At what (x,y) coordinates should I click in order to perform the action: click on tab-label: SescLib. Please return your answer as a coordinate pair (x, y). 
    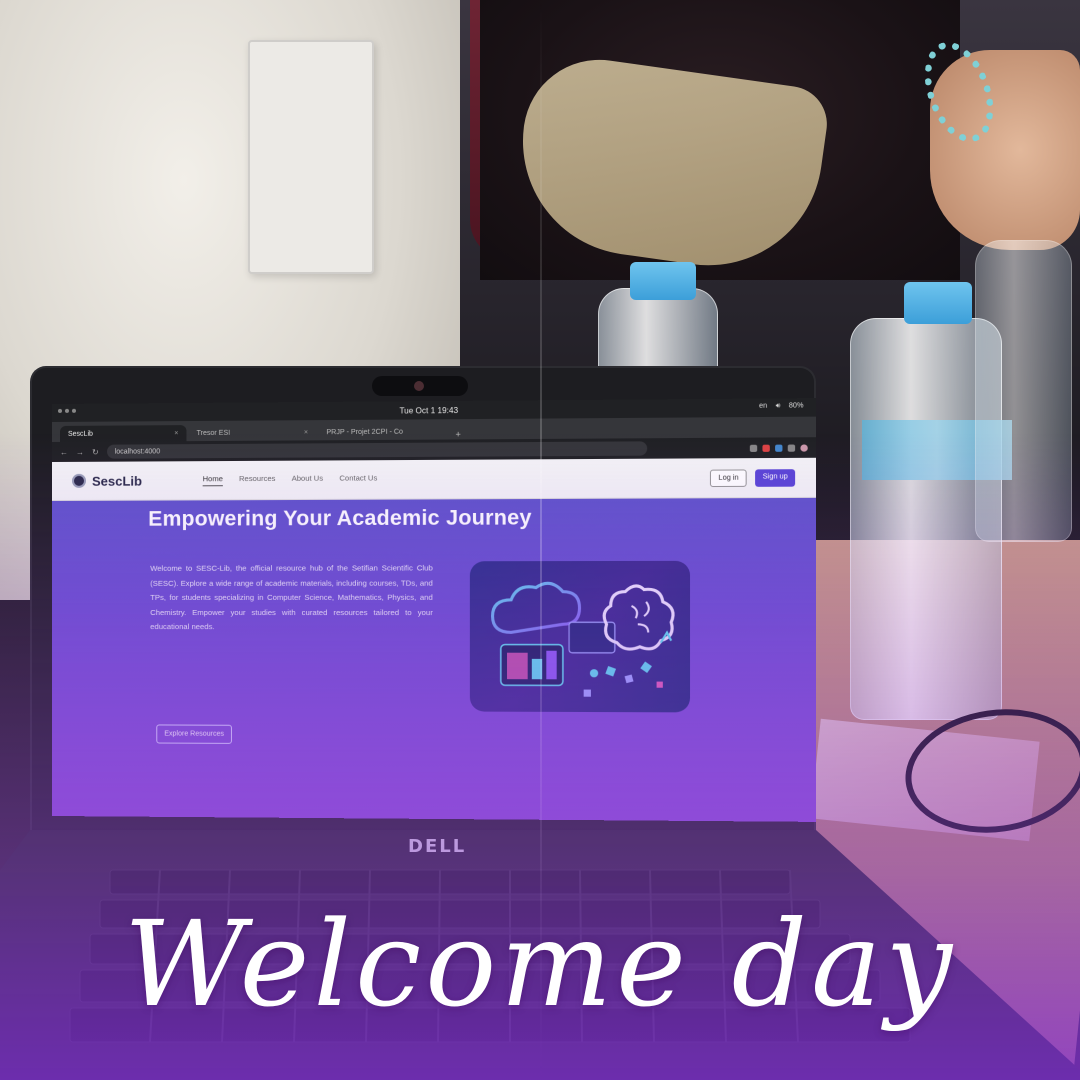
    Looking at the image, I should click on (80, 434).